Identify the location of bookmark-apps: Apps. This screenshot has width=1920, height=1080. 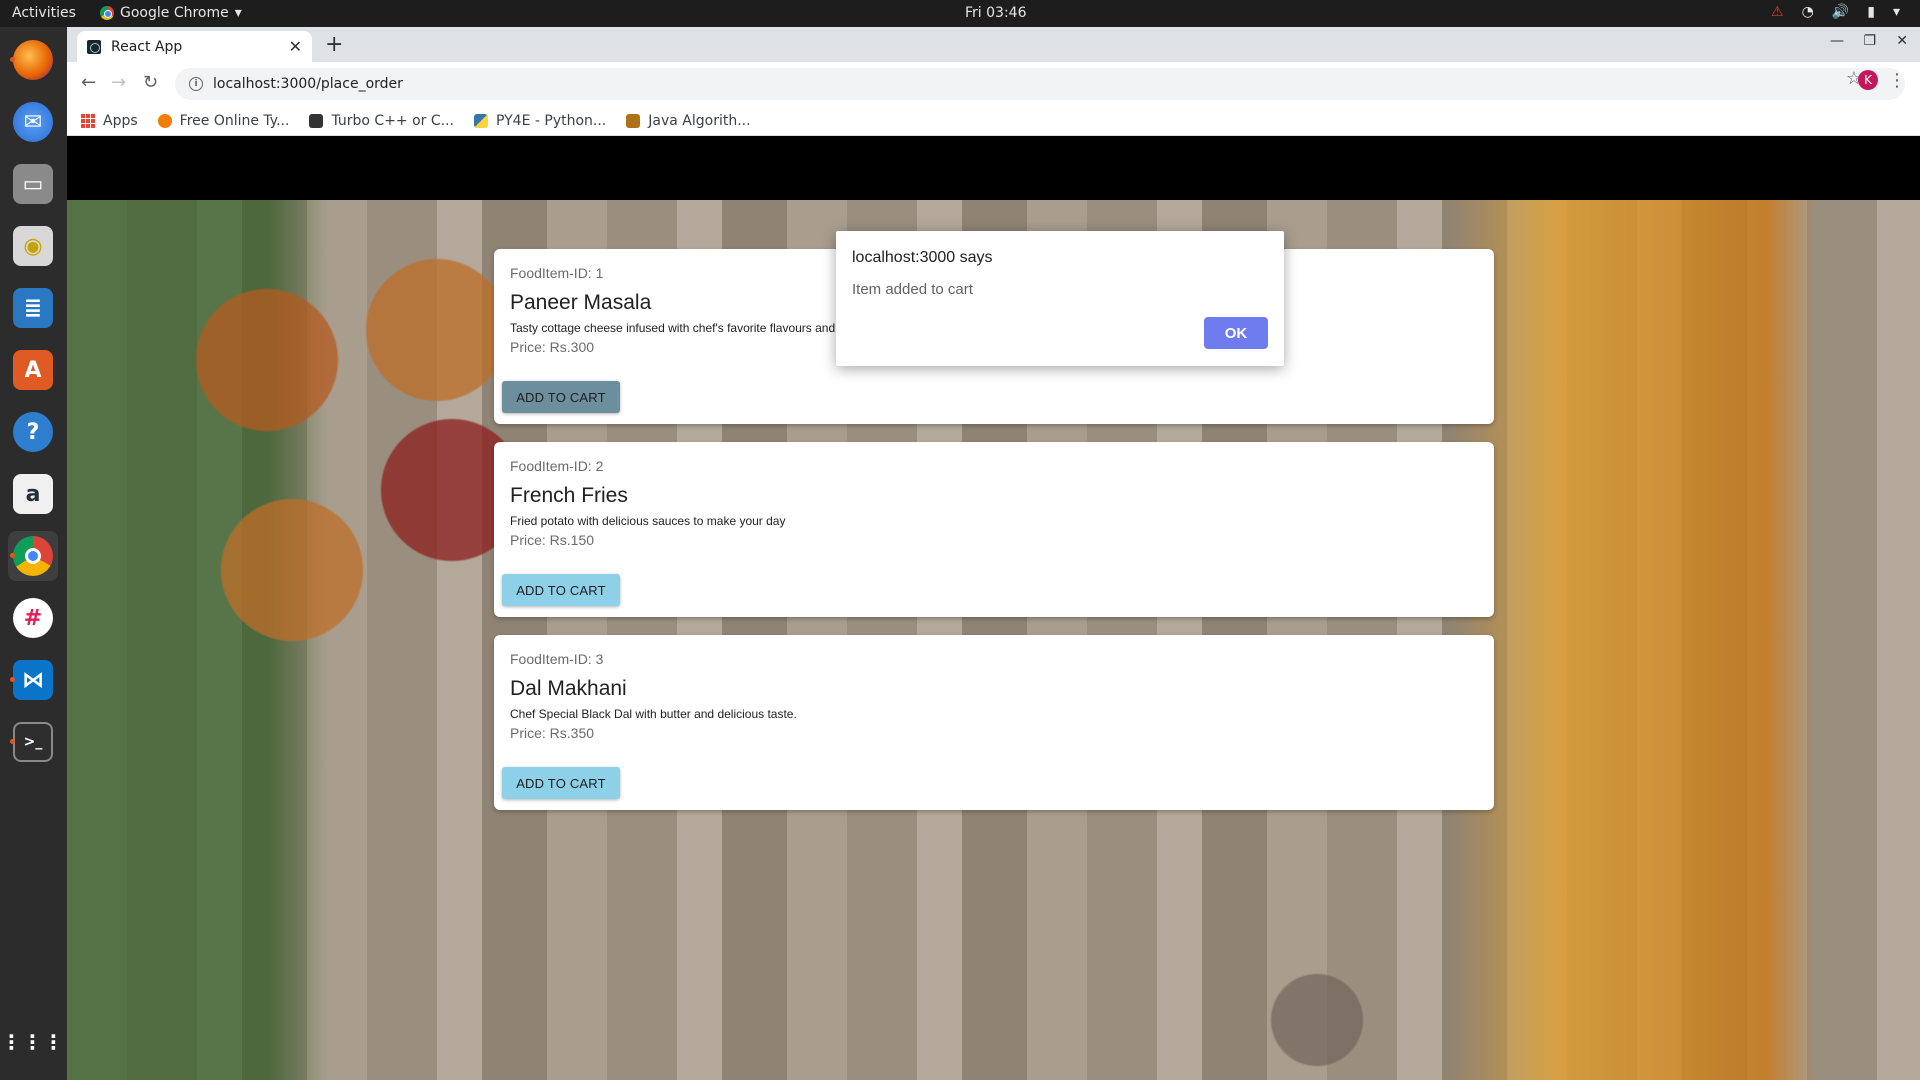
(109, 121).